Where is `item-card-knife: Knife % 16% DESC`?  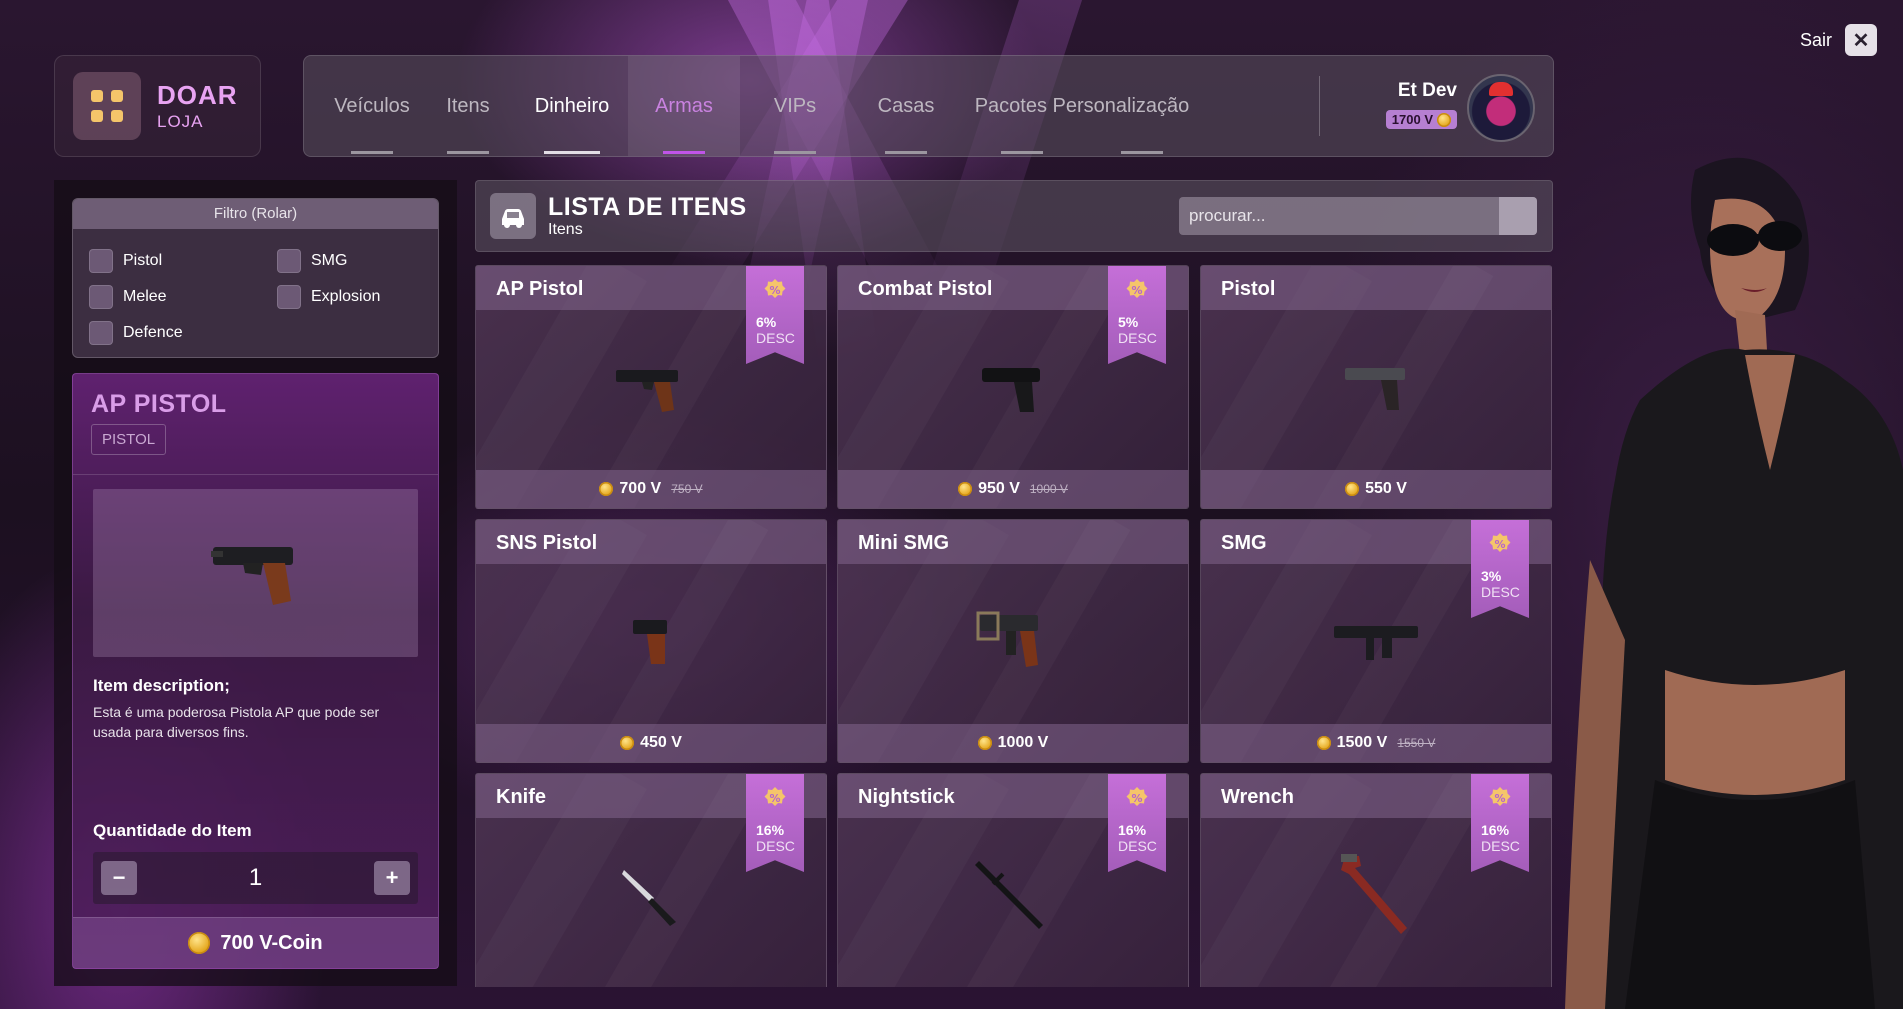
item-card-knife: Knife % 16% DESC is located at coordinates (651, 880).